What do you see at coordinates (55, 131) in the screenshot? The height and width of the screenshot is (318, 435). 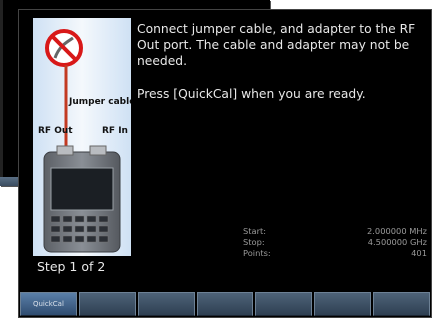 I see `rf-out-label: RF Out` at bounding box center [55, 131].